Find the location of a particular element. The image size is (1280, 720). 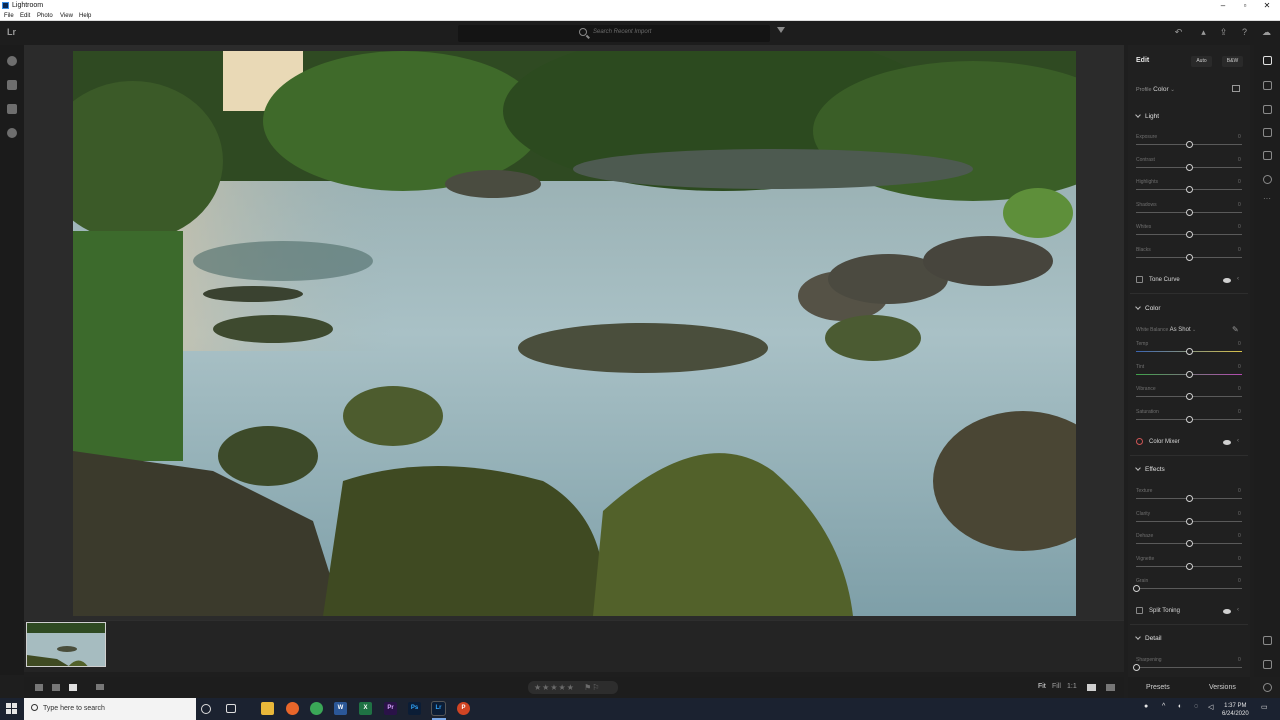

star-rating: ★★★★★ ⚑⚐ is located at coordinates (573, 687).